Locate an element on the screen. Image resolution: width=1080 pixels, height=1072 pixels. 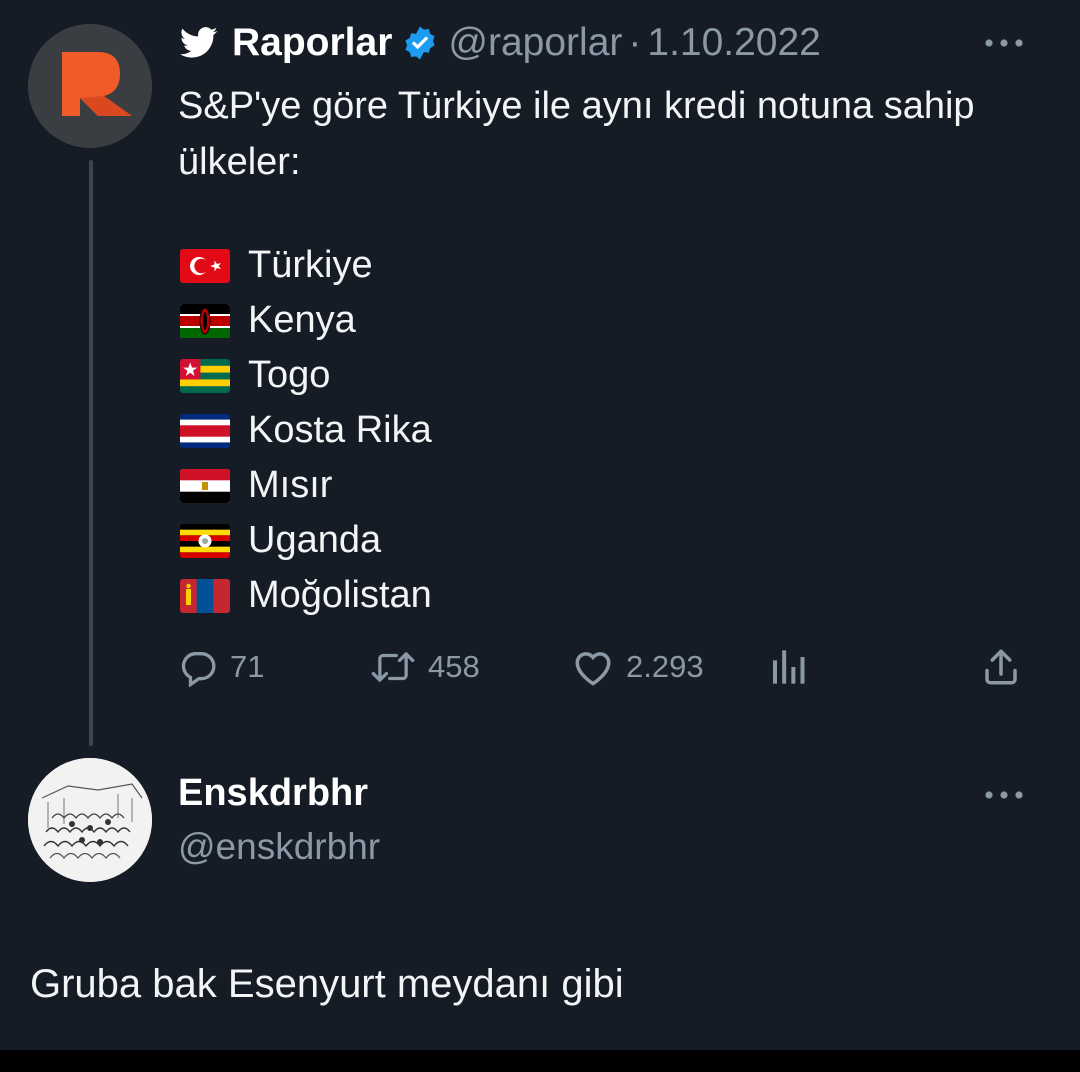
like-count: 2.293 is located at coordinates (665, 666).